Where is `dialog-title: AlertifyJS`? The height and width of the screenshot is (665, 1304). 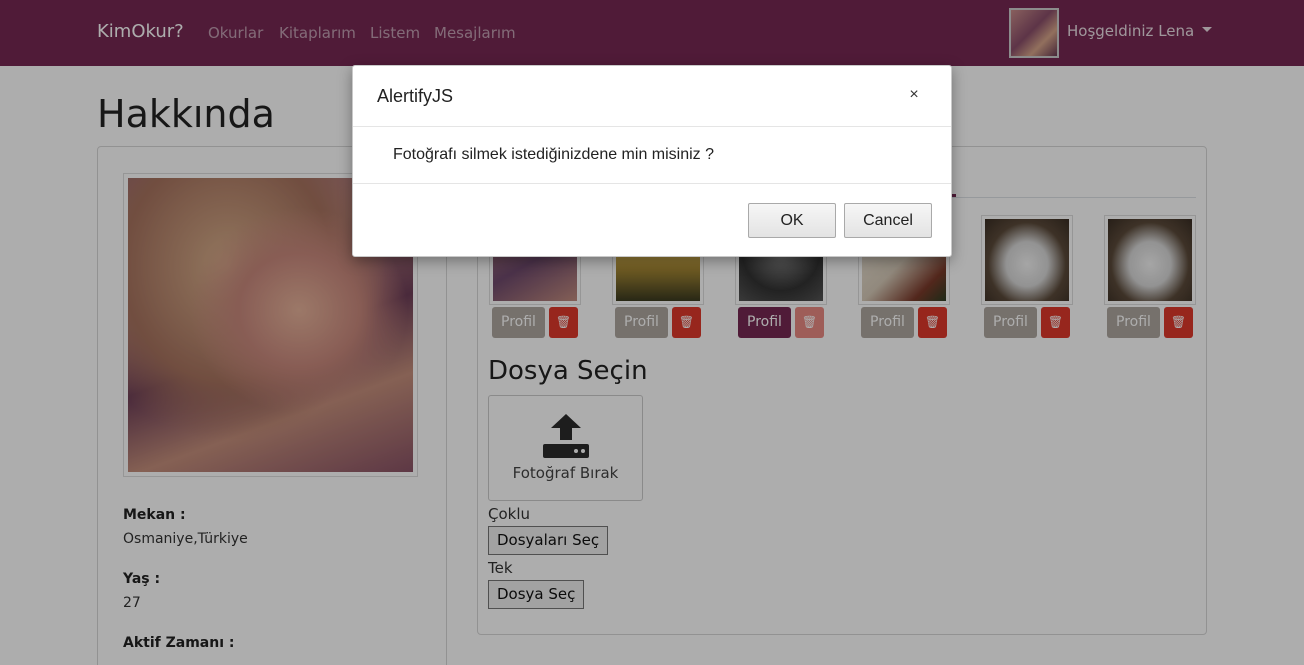 dialog-title: AlertifyJS is located at coordinates (415, 96).